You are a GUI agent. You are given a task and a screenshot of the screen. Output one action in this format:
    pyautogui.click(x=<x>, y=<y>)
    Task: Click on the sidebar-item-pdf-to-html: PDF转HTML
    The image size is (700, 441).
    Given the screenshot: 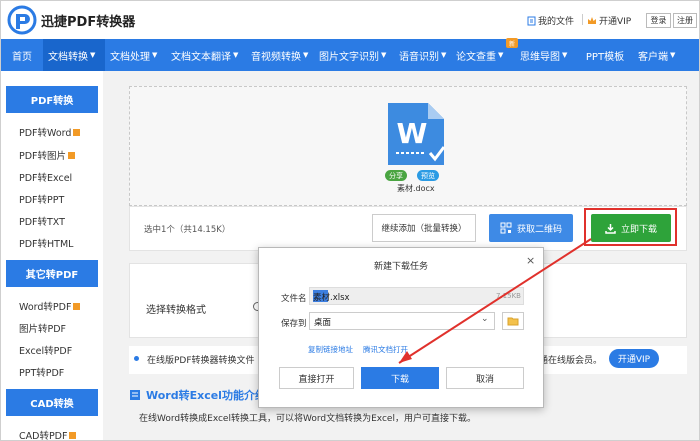 What is the action you would take?
    pyautogui.click(x=46, y=243)
    